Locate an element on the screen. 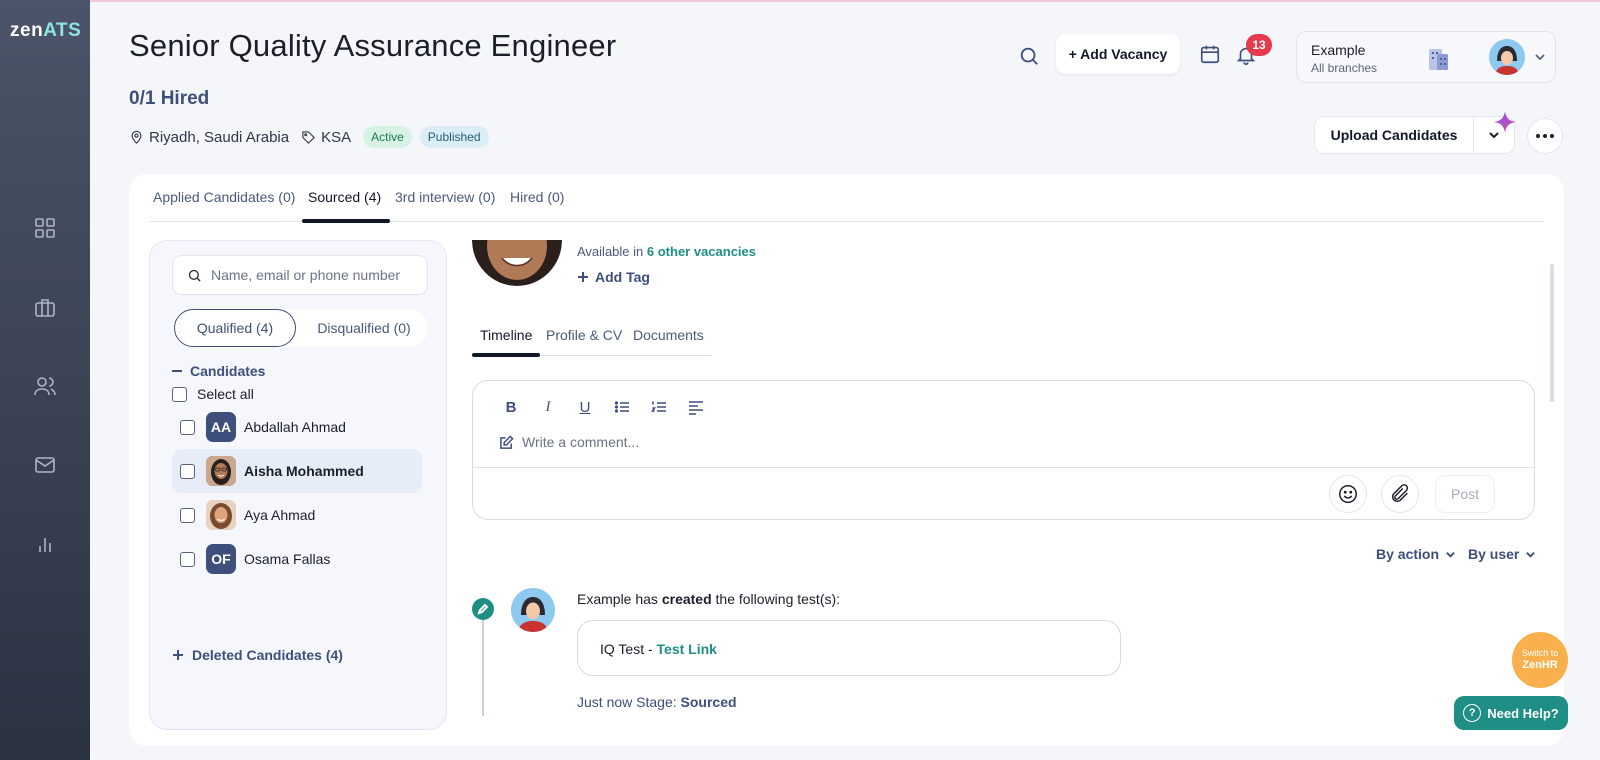 Image resolution: width=1600 pixels, height=760 pixels. editor-toolbar: B I U is located at coordinates (603, 407).